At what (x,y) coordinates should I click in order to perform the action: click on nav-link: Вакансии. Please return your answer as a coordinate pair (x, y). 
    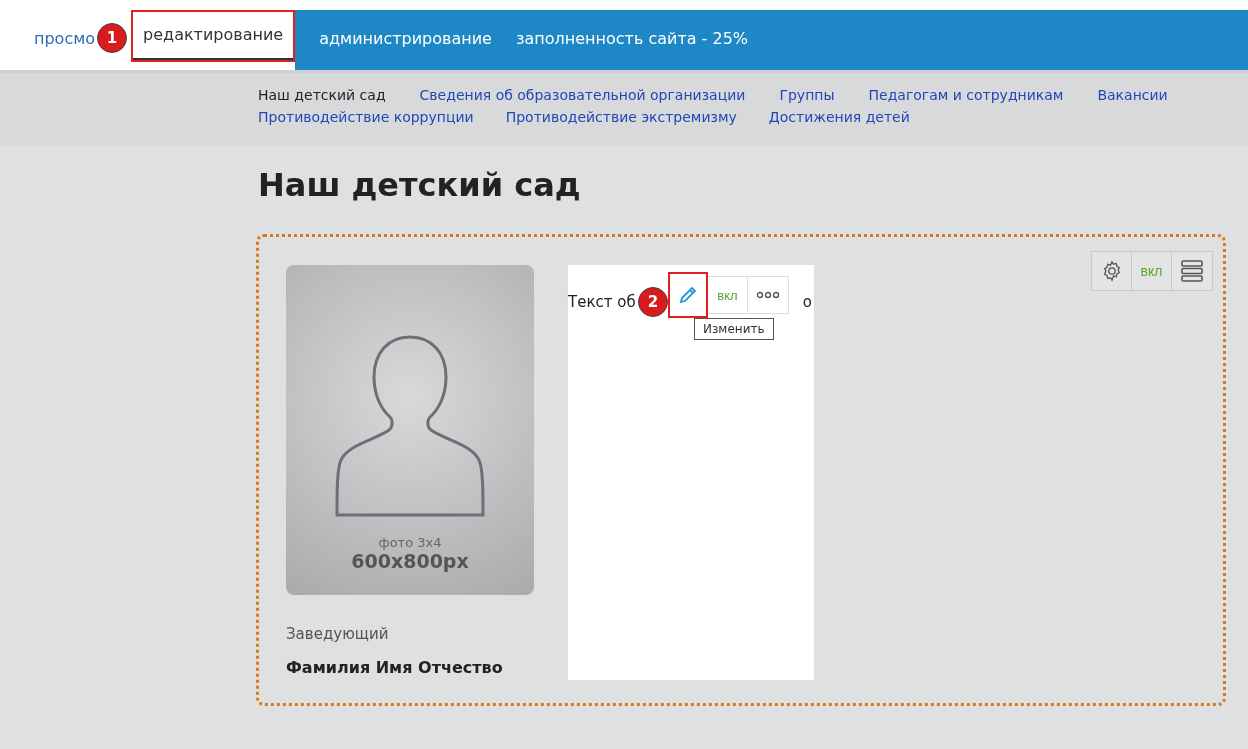
    Looking at the image, I should click on (1132, 95).